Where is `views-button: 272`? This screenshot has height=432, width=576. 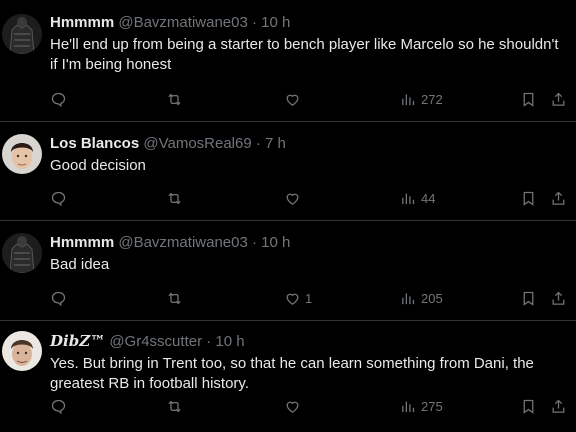
views-button: 272 is located at coordinates (421, 99).